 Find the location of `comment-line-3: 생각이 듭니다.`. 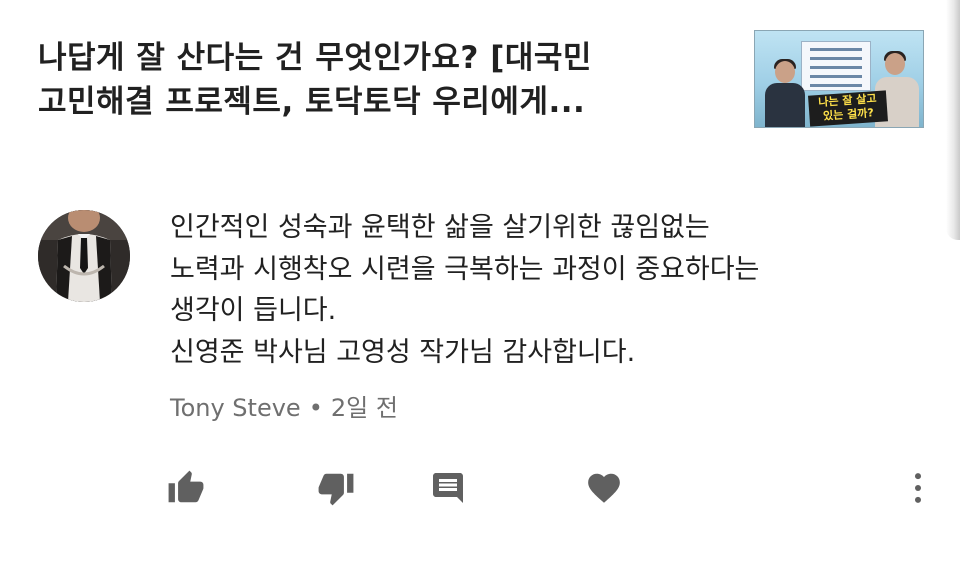

comment-line-3: 생각이 듭니다. is located at coordinates (253, 310).